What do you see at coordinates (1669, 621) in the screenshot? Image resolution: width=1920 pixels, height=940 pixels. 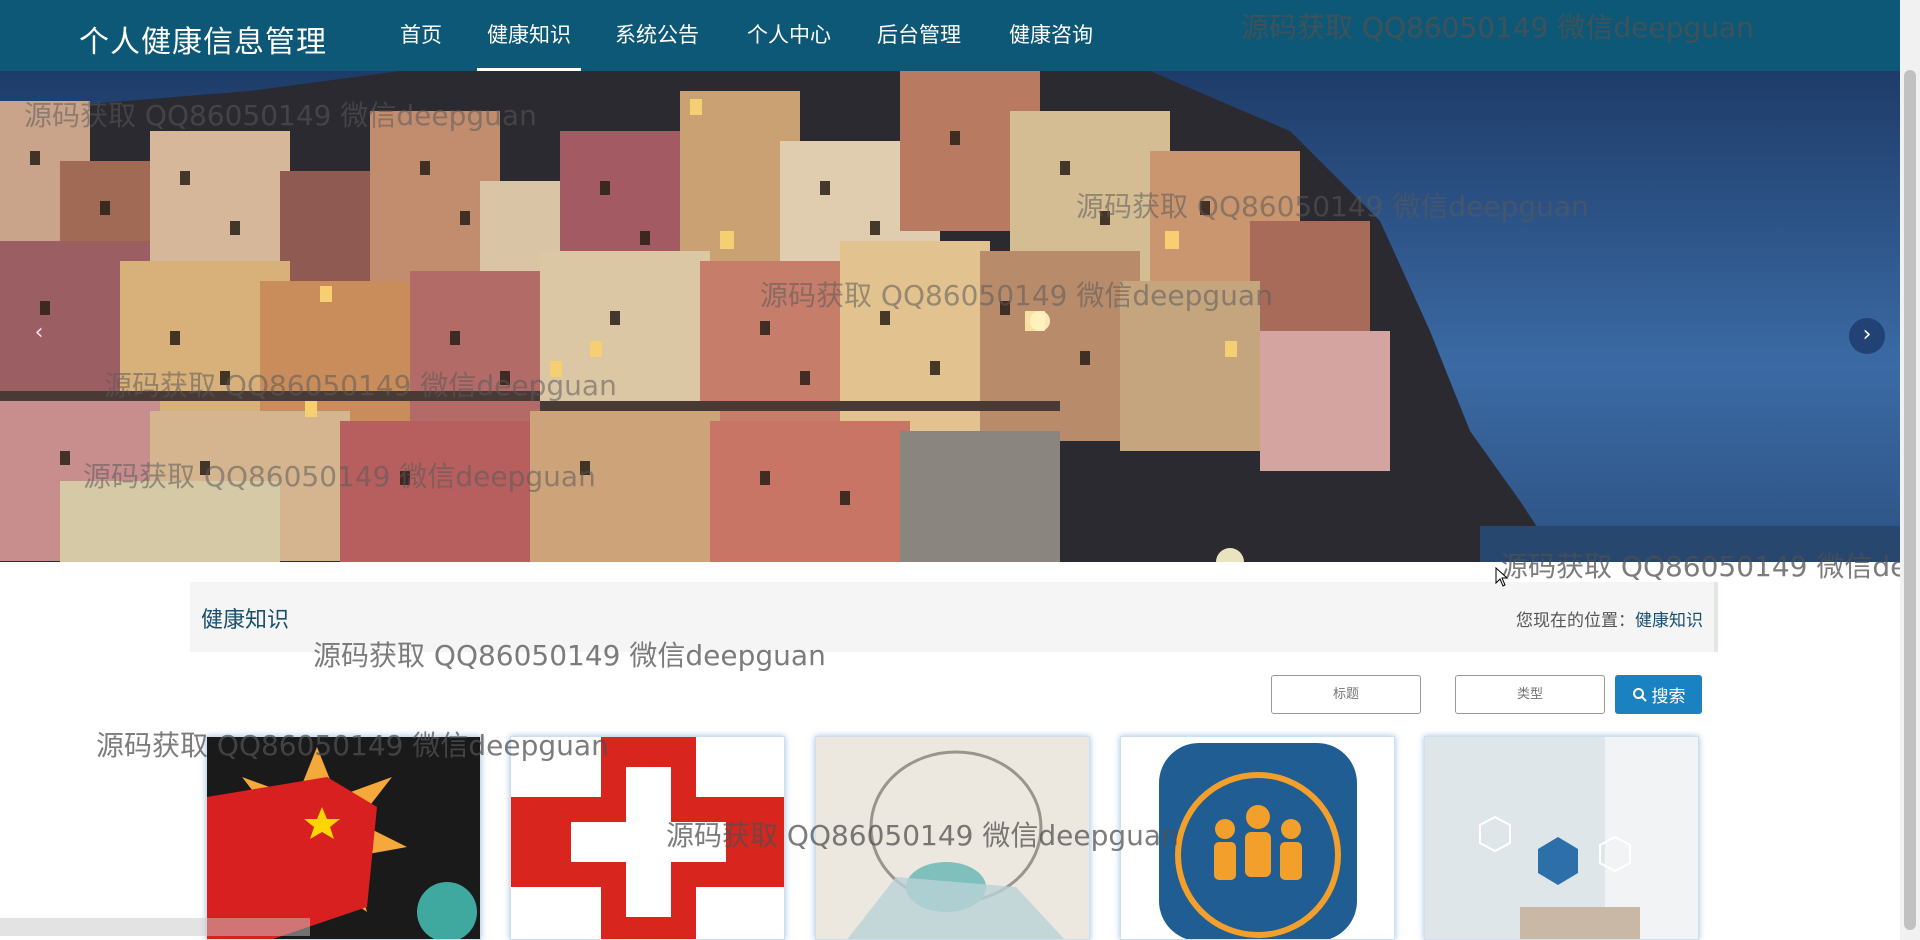 I see `breadcrumb-current: 健康知识` at bounding box center [1669, 621].